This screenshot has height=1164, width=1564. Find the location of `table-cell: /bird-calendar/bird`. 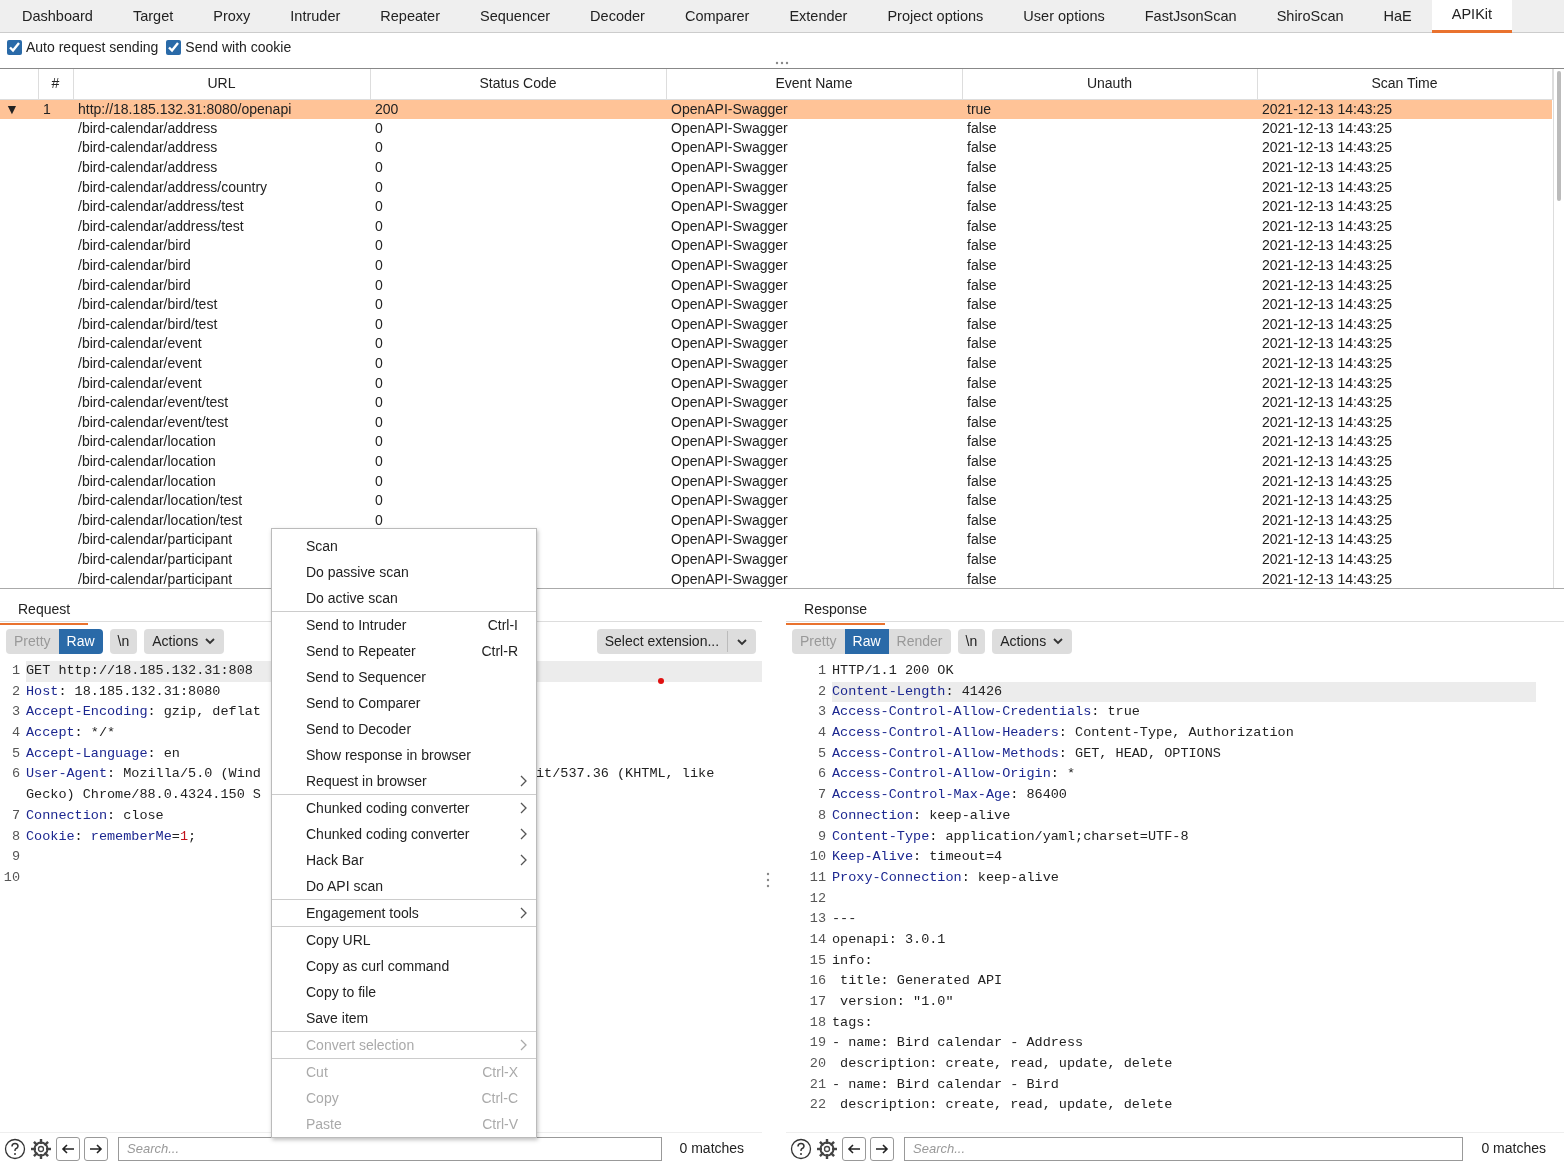

table-cell: /bird-calendar/bird is located at coordinates (134, 265).